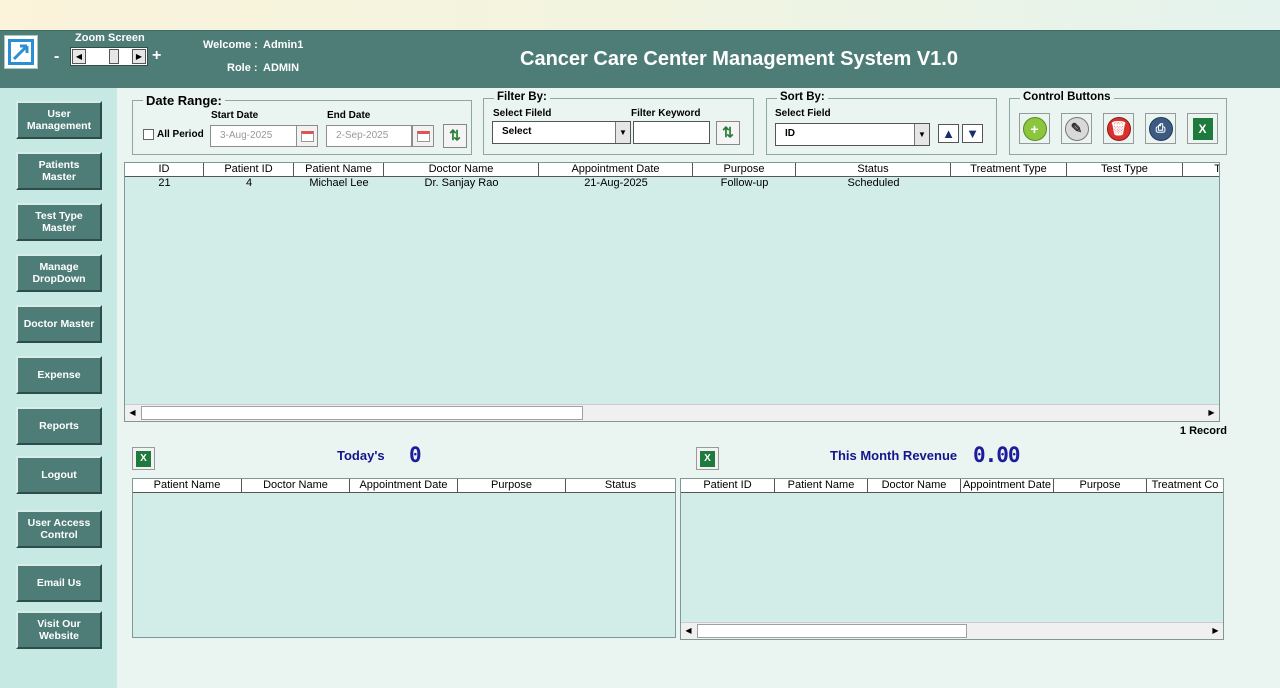 This screenshot has height=688, width=1280. What do you see at coordinates (404, 486) in the screenshot?
I see `today-col-appointment-date: Appointment Date` at bounding box center [404, 486].